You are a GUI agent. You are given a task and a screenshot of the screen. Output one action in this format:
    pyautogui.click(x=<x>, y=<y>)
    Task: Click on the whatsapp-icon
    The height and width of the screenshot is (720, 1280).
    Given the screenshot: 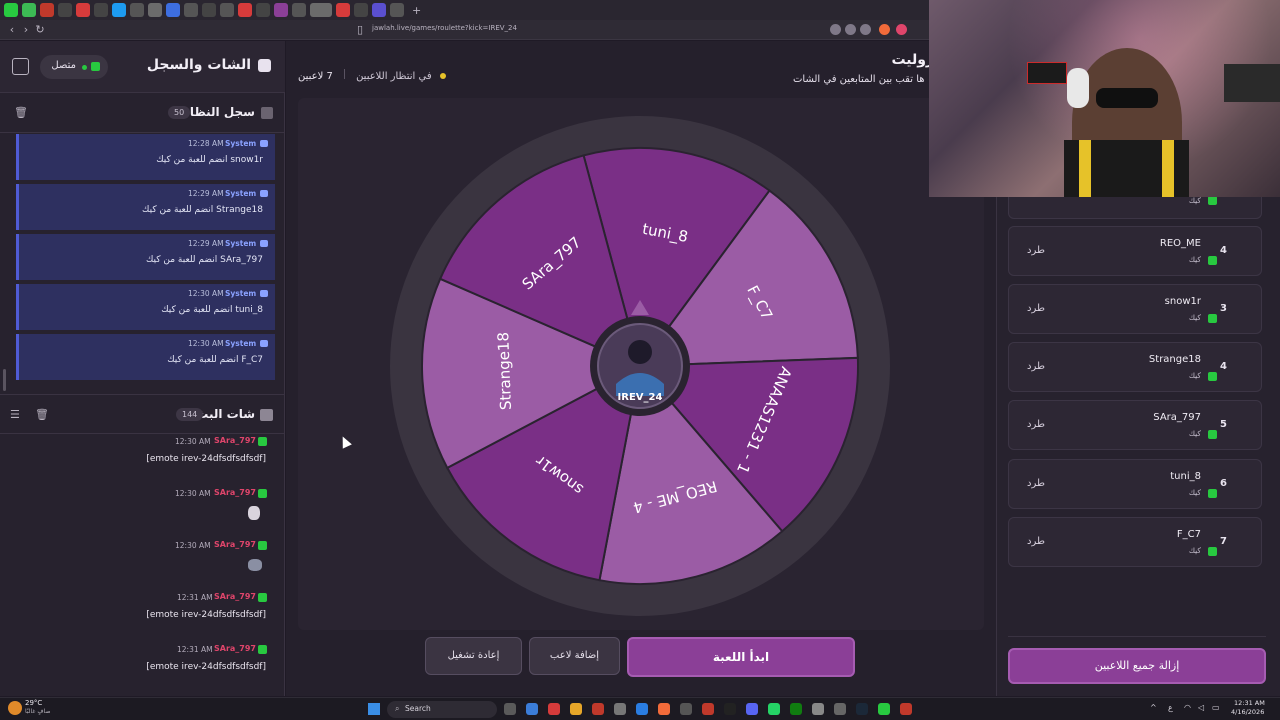 What is the action you would take?
    pyautogui.click(x=774, y=709)
    